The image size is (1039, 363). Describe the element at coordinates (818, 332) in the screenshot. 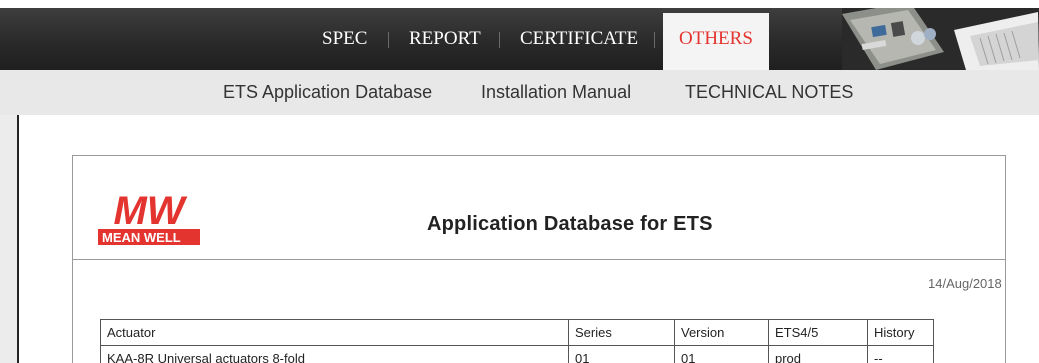

I see `column-header-ets: ETS4/5` at that location.